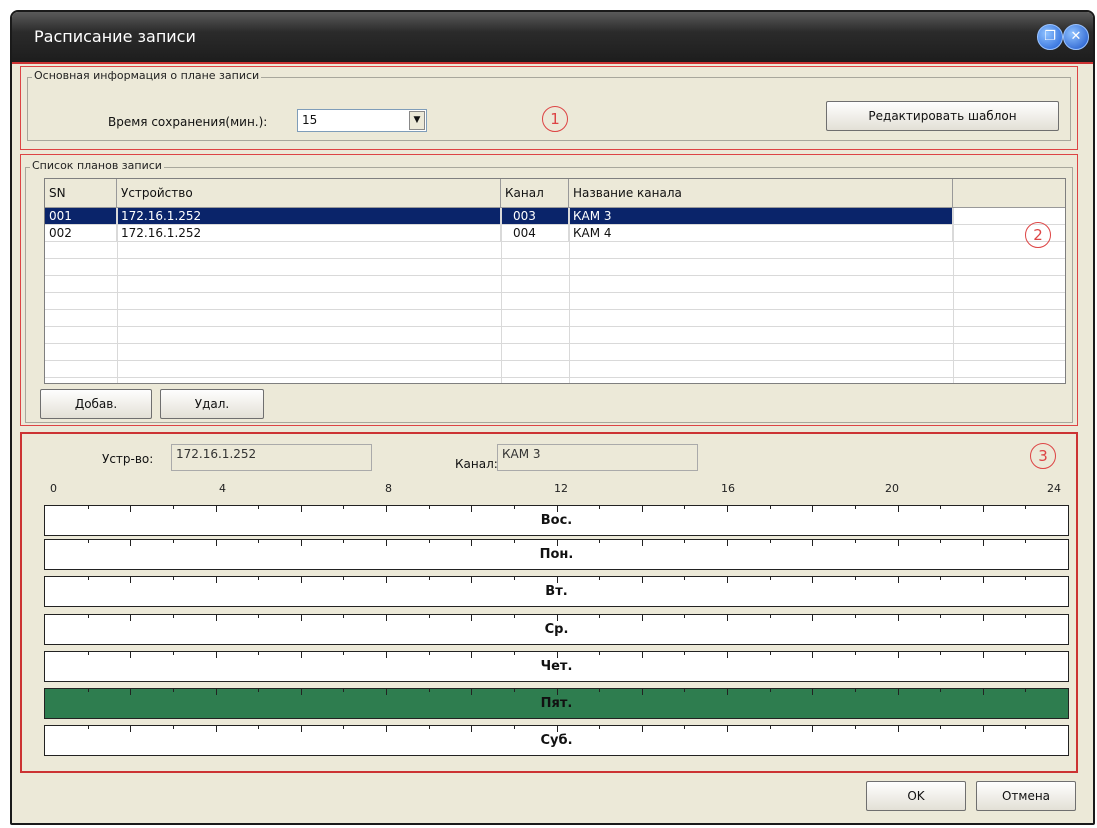 The height and width of the screenshot is (828, 1097). What do you see at coordinates (552, 38) in the screenshot?
I see `title-bar: Расписание записи ❐ ✕` at bounding box center [552, 38].